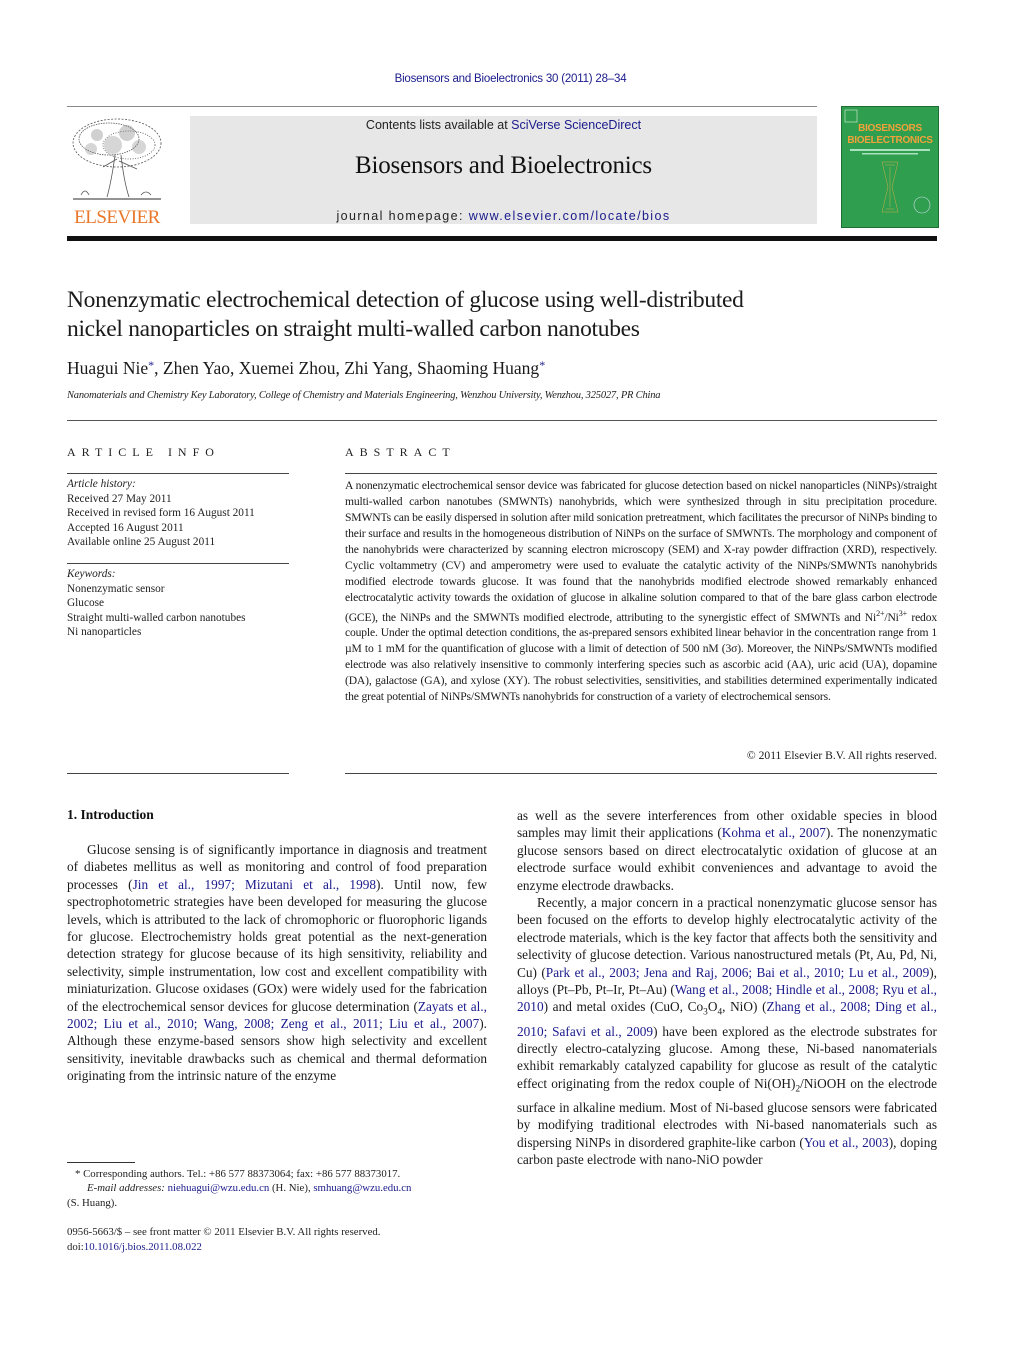 This screenshot has height=1351, width=1021. I want to click on contents-prefix: Contents lists available at, so click(438, 125).